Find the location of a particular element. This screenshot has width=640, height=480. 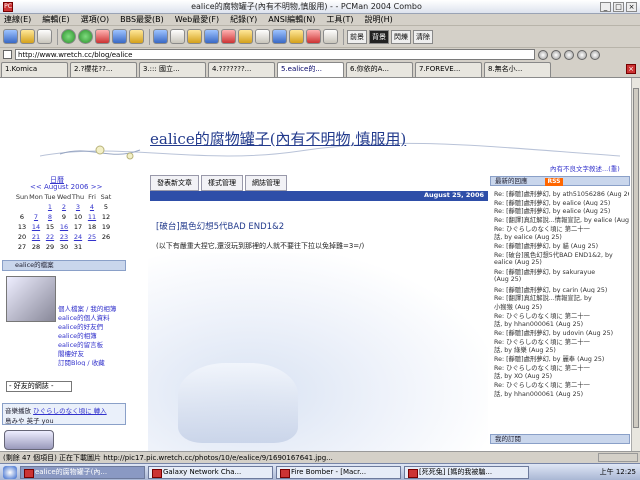

comment-item: Re: [靜聽]處刑夢幻, by 貓 (Aug 25) is located at coordinates (561, 245).